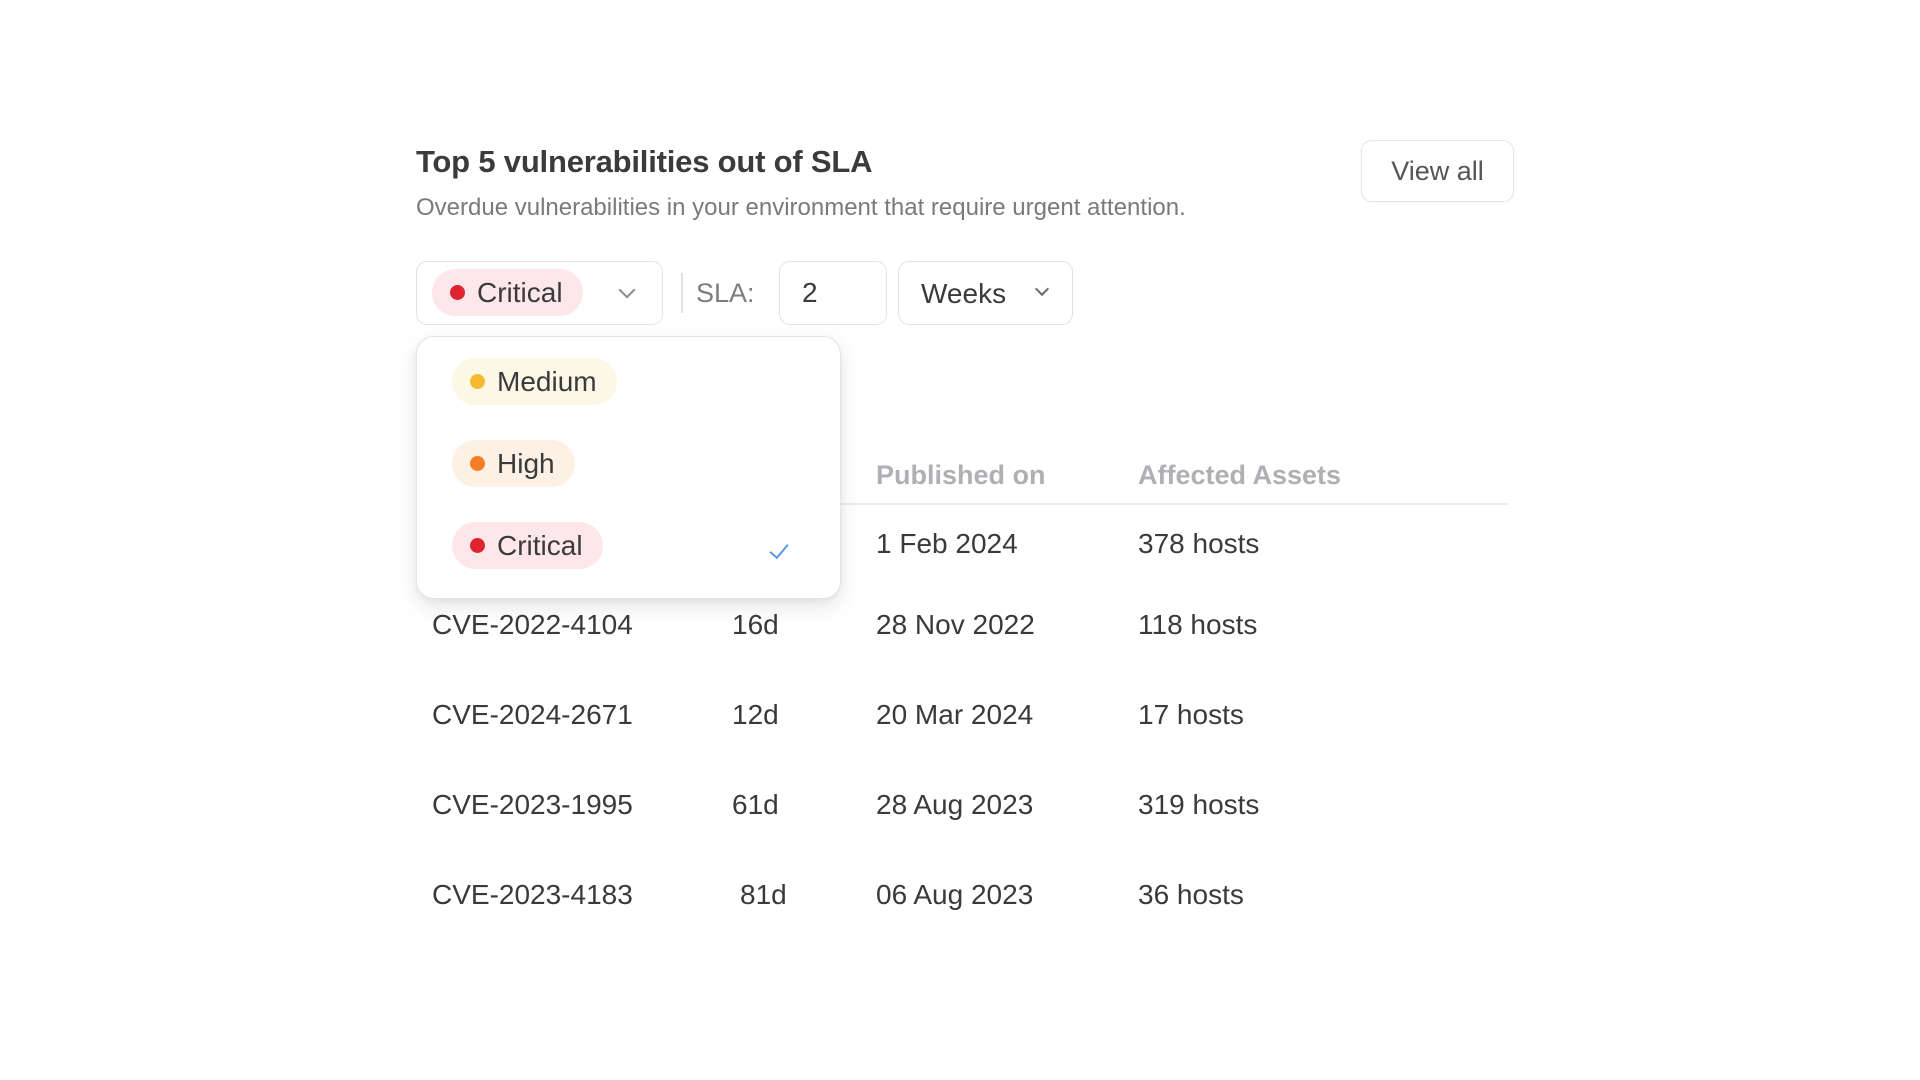 Image resolution: width=1920 pixels, height=1080 pixels. What do you see at coordinates (682, 293) in the screenshot?
I see `filter-divider` at bounding box center [682, 293].